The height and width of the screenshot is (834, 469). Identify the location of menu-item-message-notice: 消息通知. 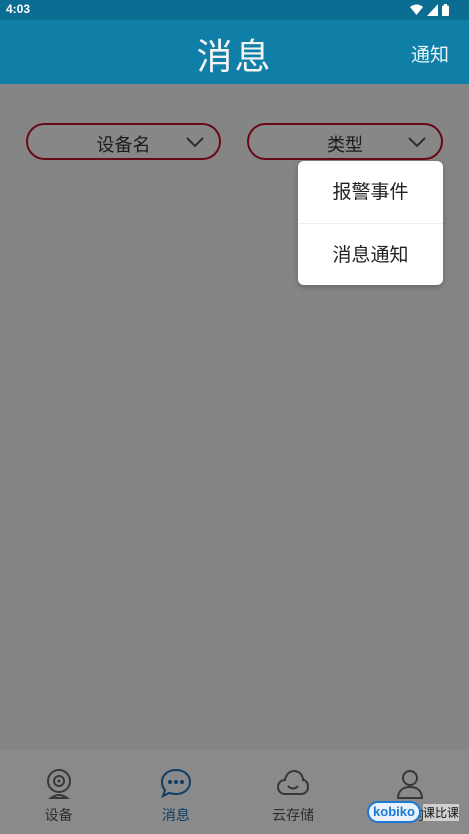
(370, 254).